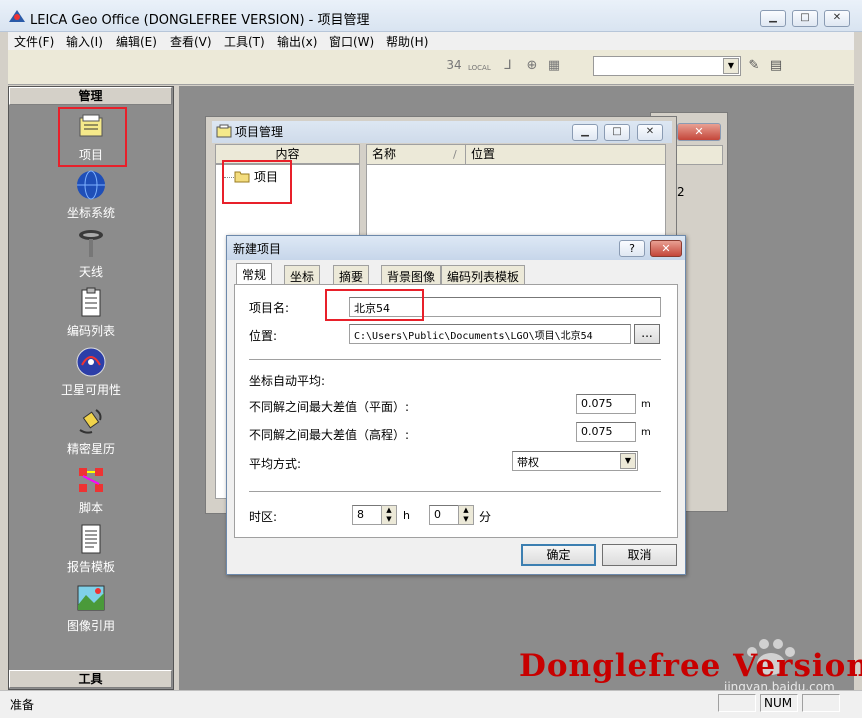 Image resolution: width=862 pixels, height=718 pixels. I want to click on report-icon, so click(91, 539).